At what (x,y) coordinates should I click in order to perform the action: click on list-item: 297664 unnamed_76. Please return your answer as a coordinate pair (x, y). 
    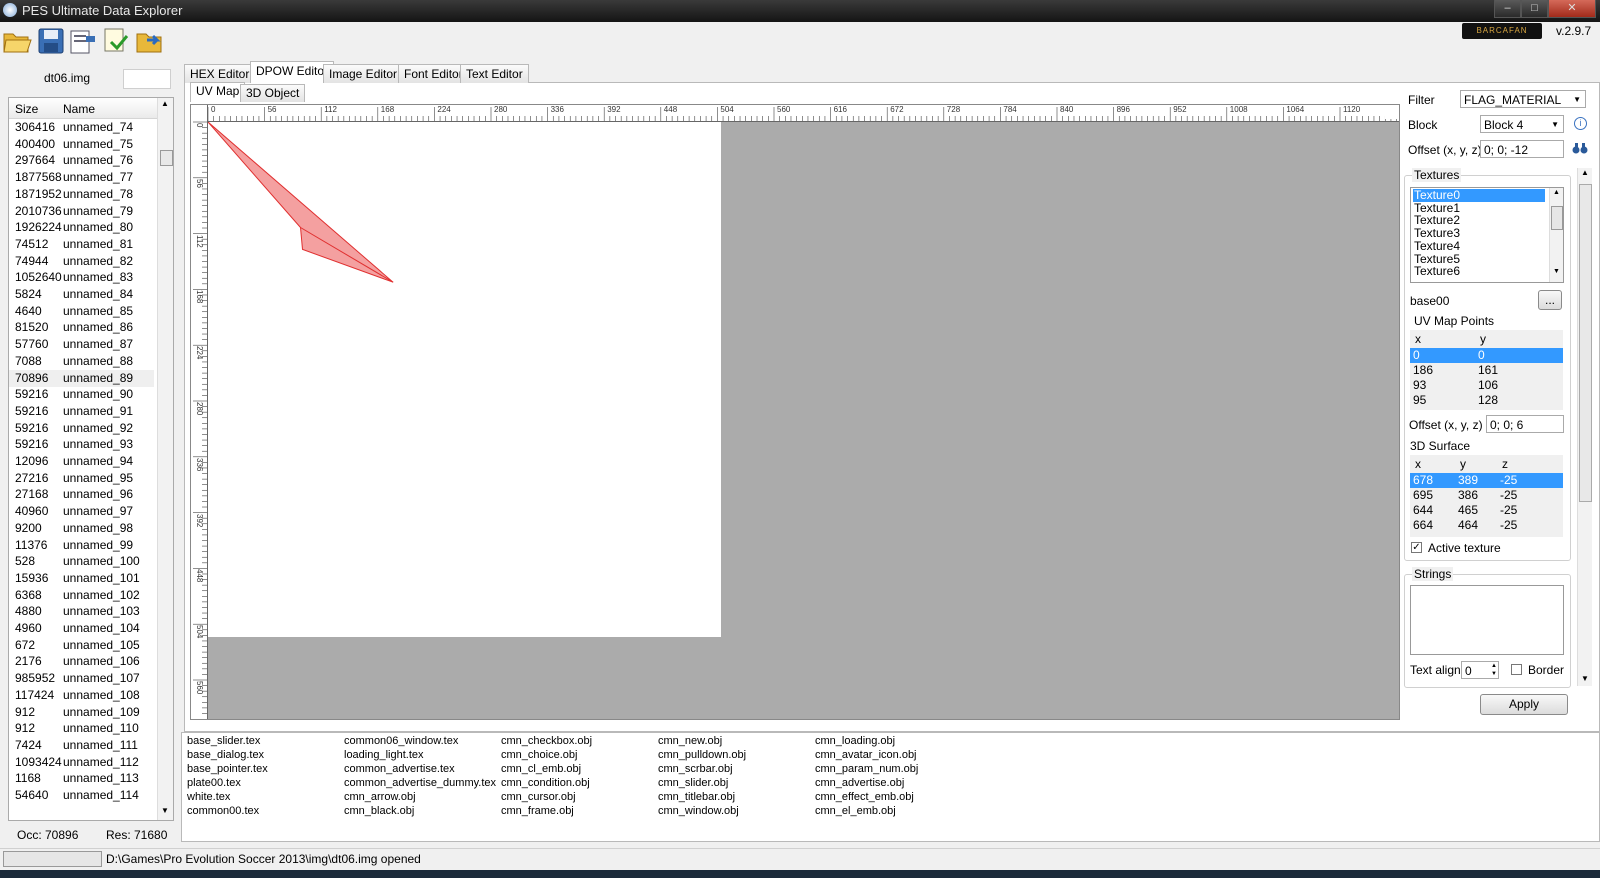
    Looking at the image, I should click on (81, 160).